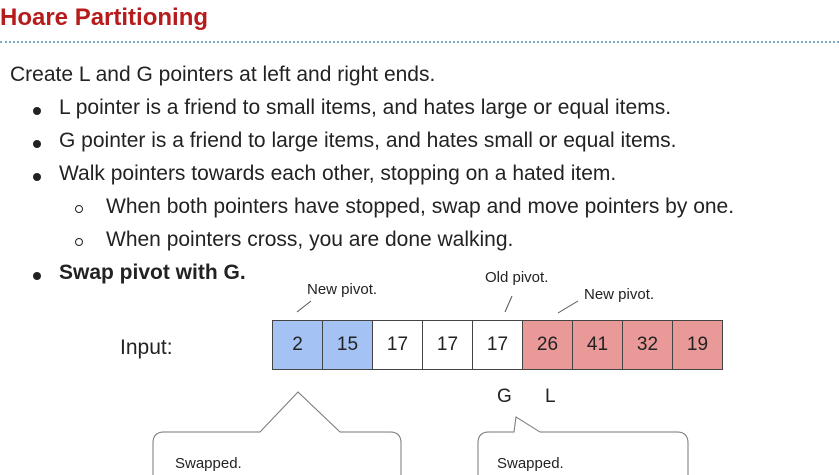  I want to click on input-label: Input:, so click(146, 347).